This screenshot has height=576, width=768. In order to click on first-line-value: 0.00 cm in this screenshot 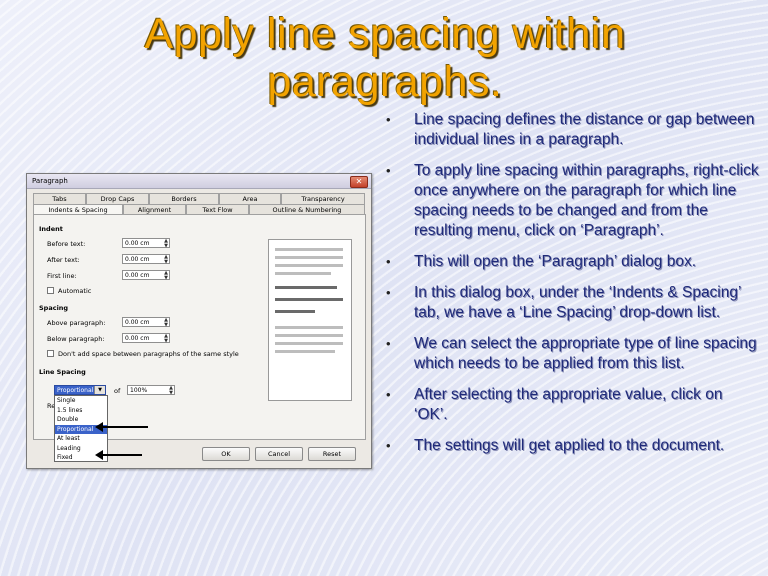, I will do `click(137, 275)`.